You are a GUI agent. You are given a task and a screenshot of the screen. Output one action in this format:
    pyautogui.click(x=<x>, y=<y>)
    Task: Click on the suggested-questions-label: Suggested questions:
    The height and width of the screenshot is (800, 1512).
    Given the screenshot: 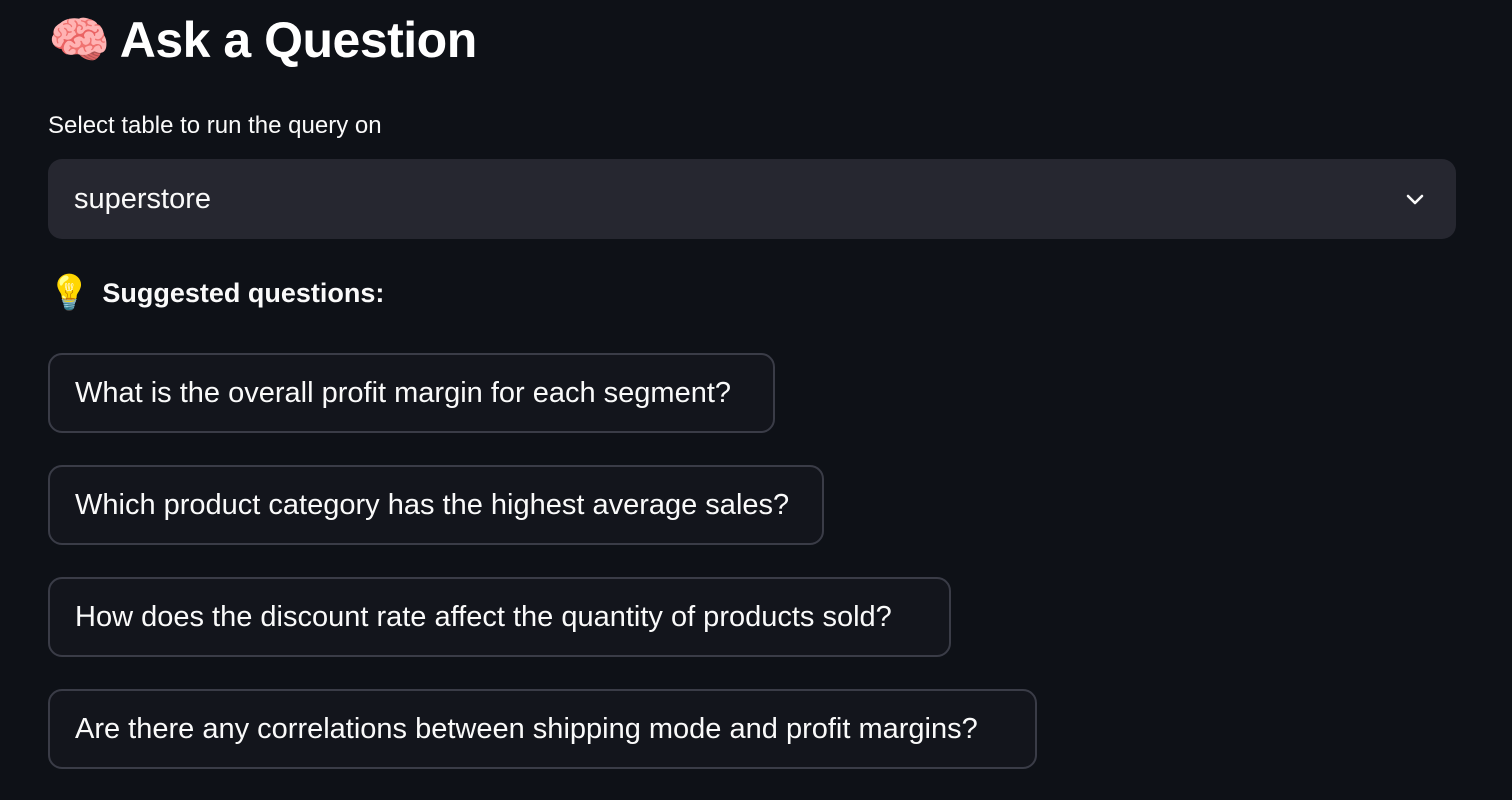 What is the action you would take?
    pyautogui.click(x=243, y=292)
    